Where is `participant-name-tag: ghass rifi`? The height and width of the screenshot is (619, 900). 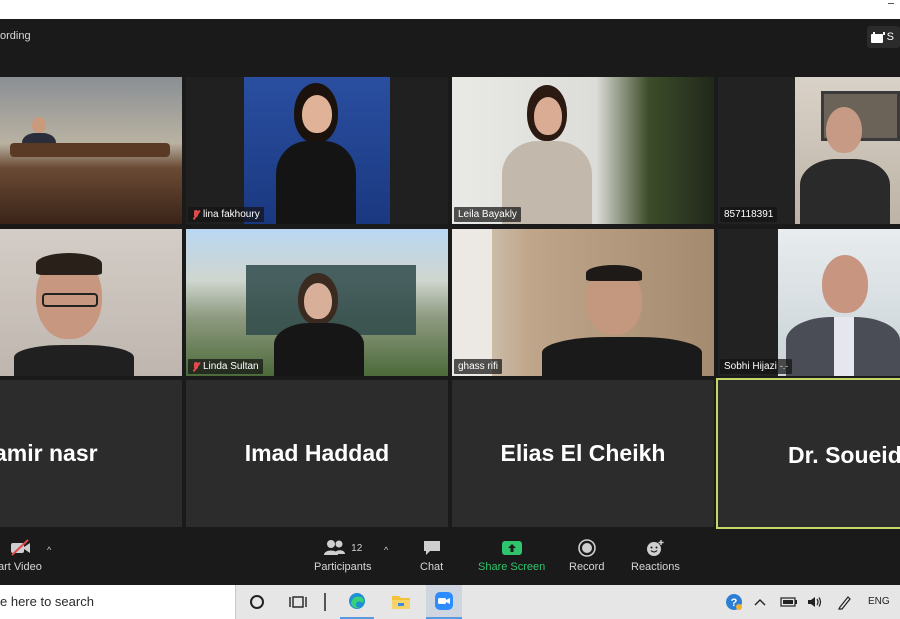
participant-name-tag: ghass rifi is located at coordinates (478, 366).